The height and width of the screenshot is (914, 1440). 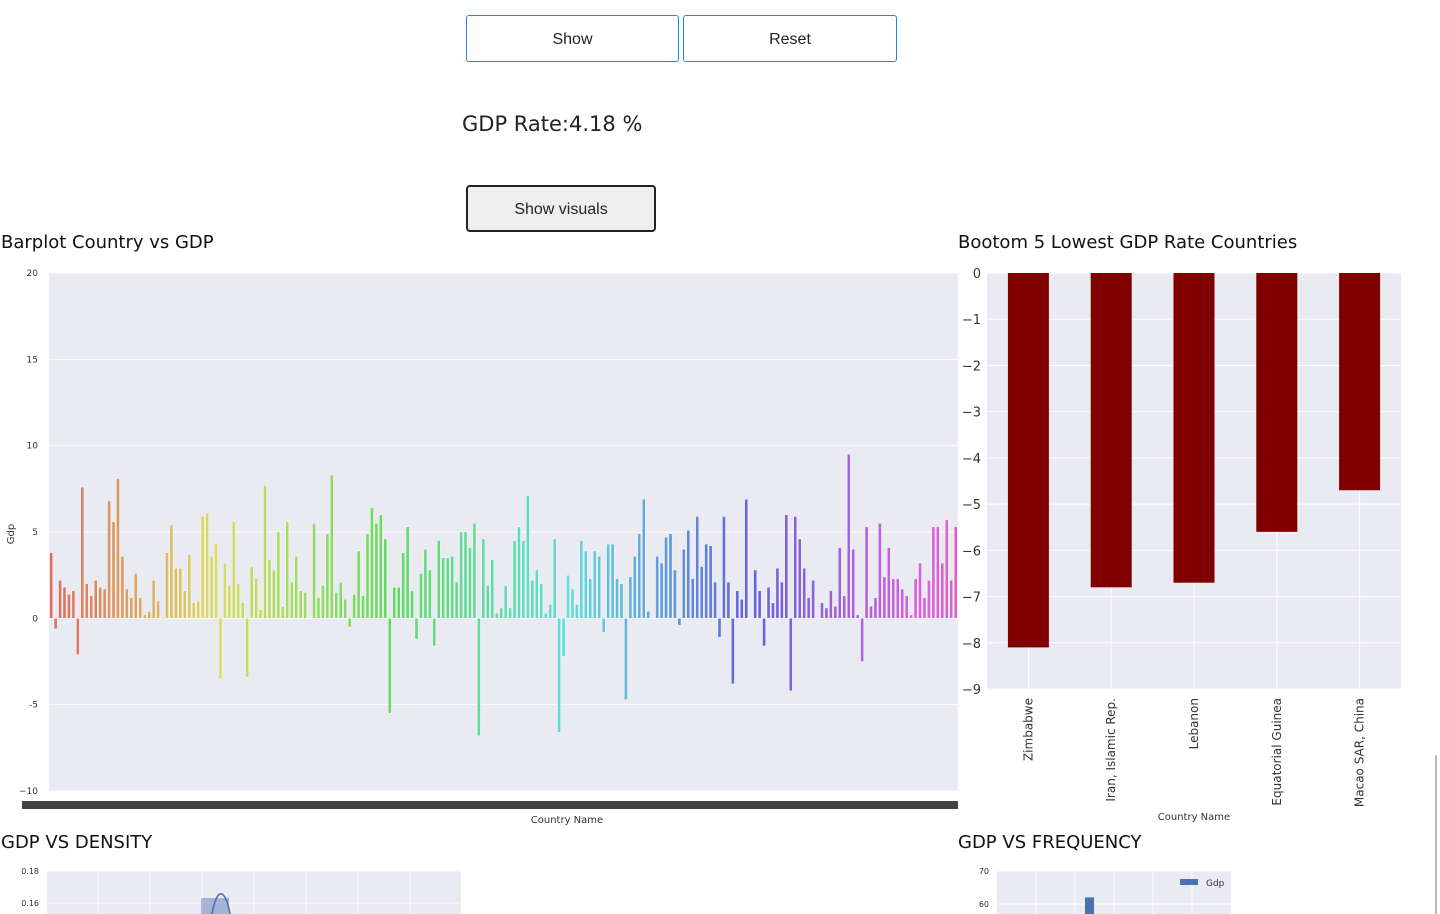 What do you see at coordinates (30, 871) in the screenshot?
I see `density-ytick-label: 0.18` at bounding box center [30, 871].